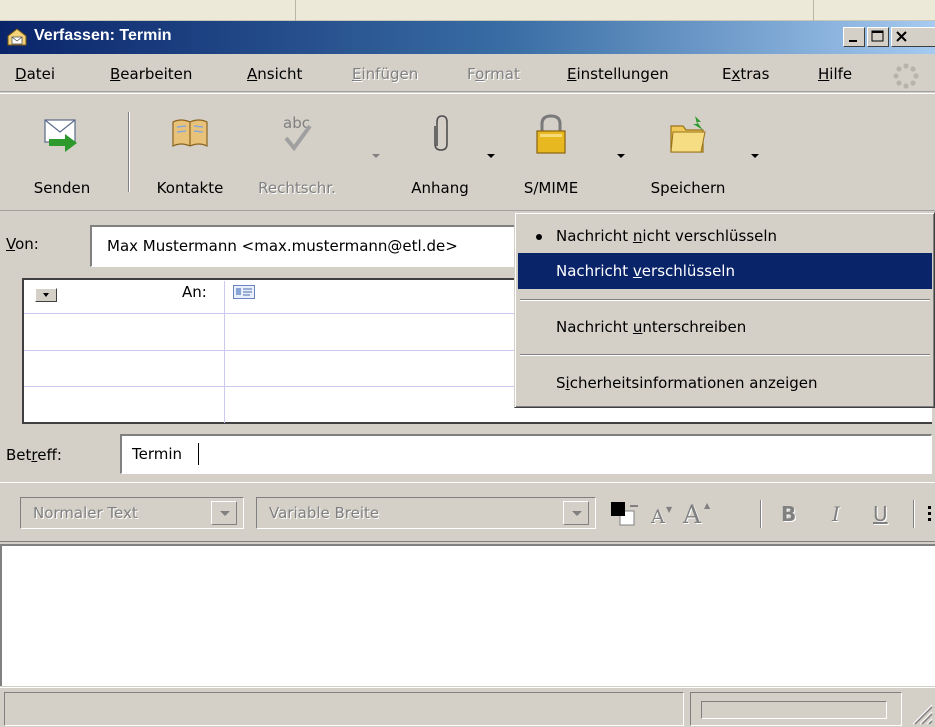 This screenshot has width=935, height=727. I want to click on menu-item-label: Nachricht unterschreiben, so click(651, 327).